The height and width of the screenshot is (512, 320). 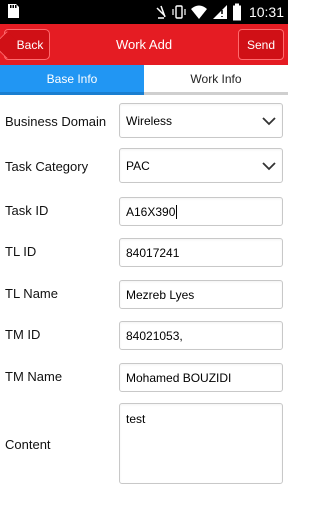 What do you see at coordinates (28, 444) in the screenshot?
I see `content-label: Content` at bounding box center [28, 444].